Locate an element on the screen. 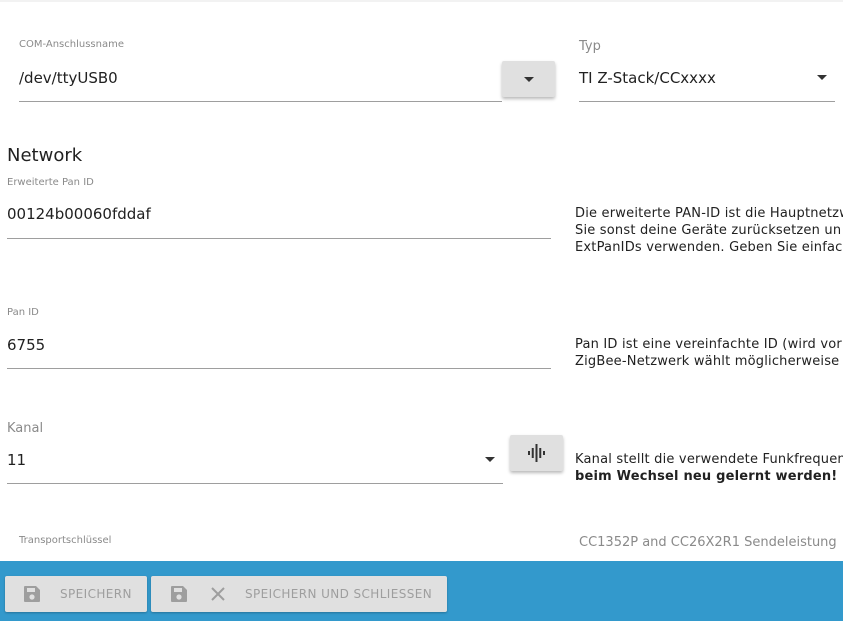 This screenshot has width=843, height=621. com-port-label: COM-Anschlussname is located at coordinates (71, 44).